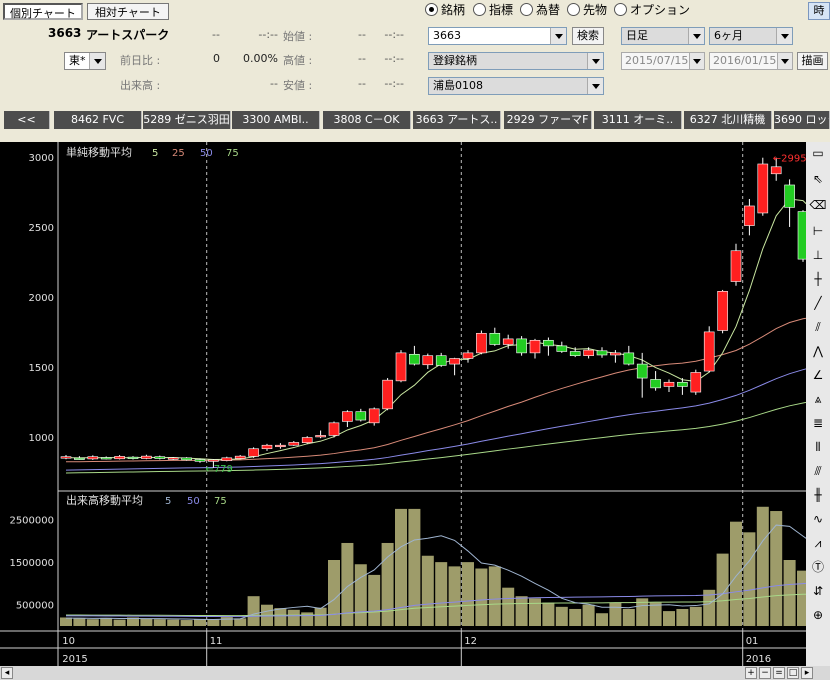 The image size is (830, 680). I want to click on retracement-icon: ≣, so click(818, 423).